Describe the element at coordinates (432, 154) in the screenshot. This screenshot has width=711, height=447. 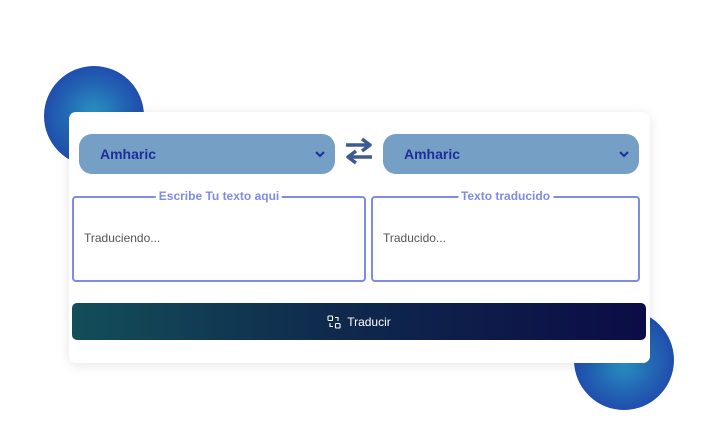
I see `target-language-value: Amharic` at that location.